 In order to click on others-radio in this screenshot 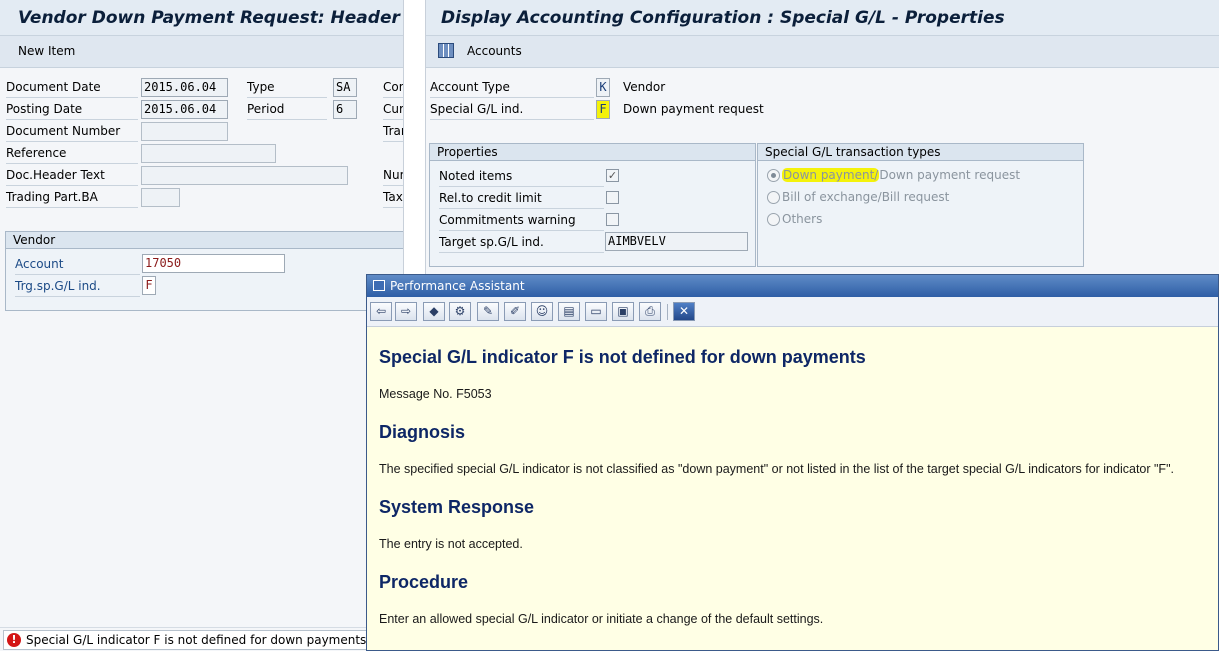, I will do `click(773, 219)`.